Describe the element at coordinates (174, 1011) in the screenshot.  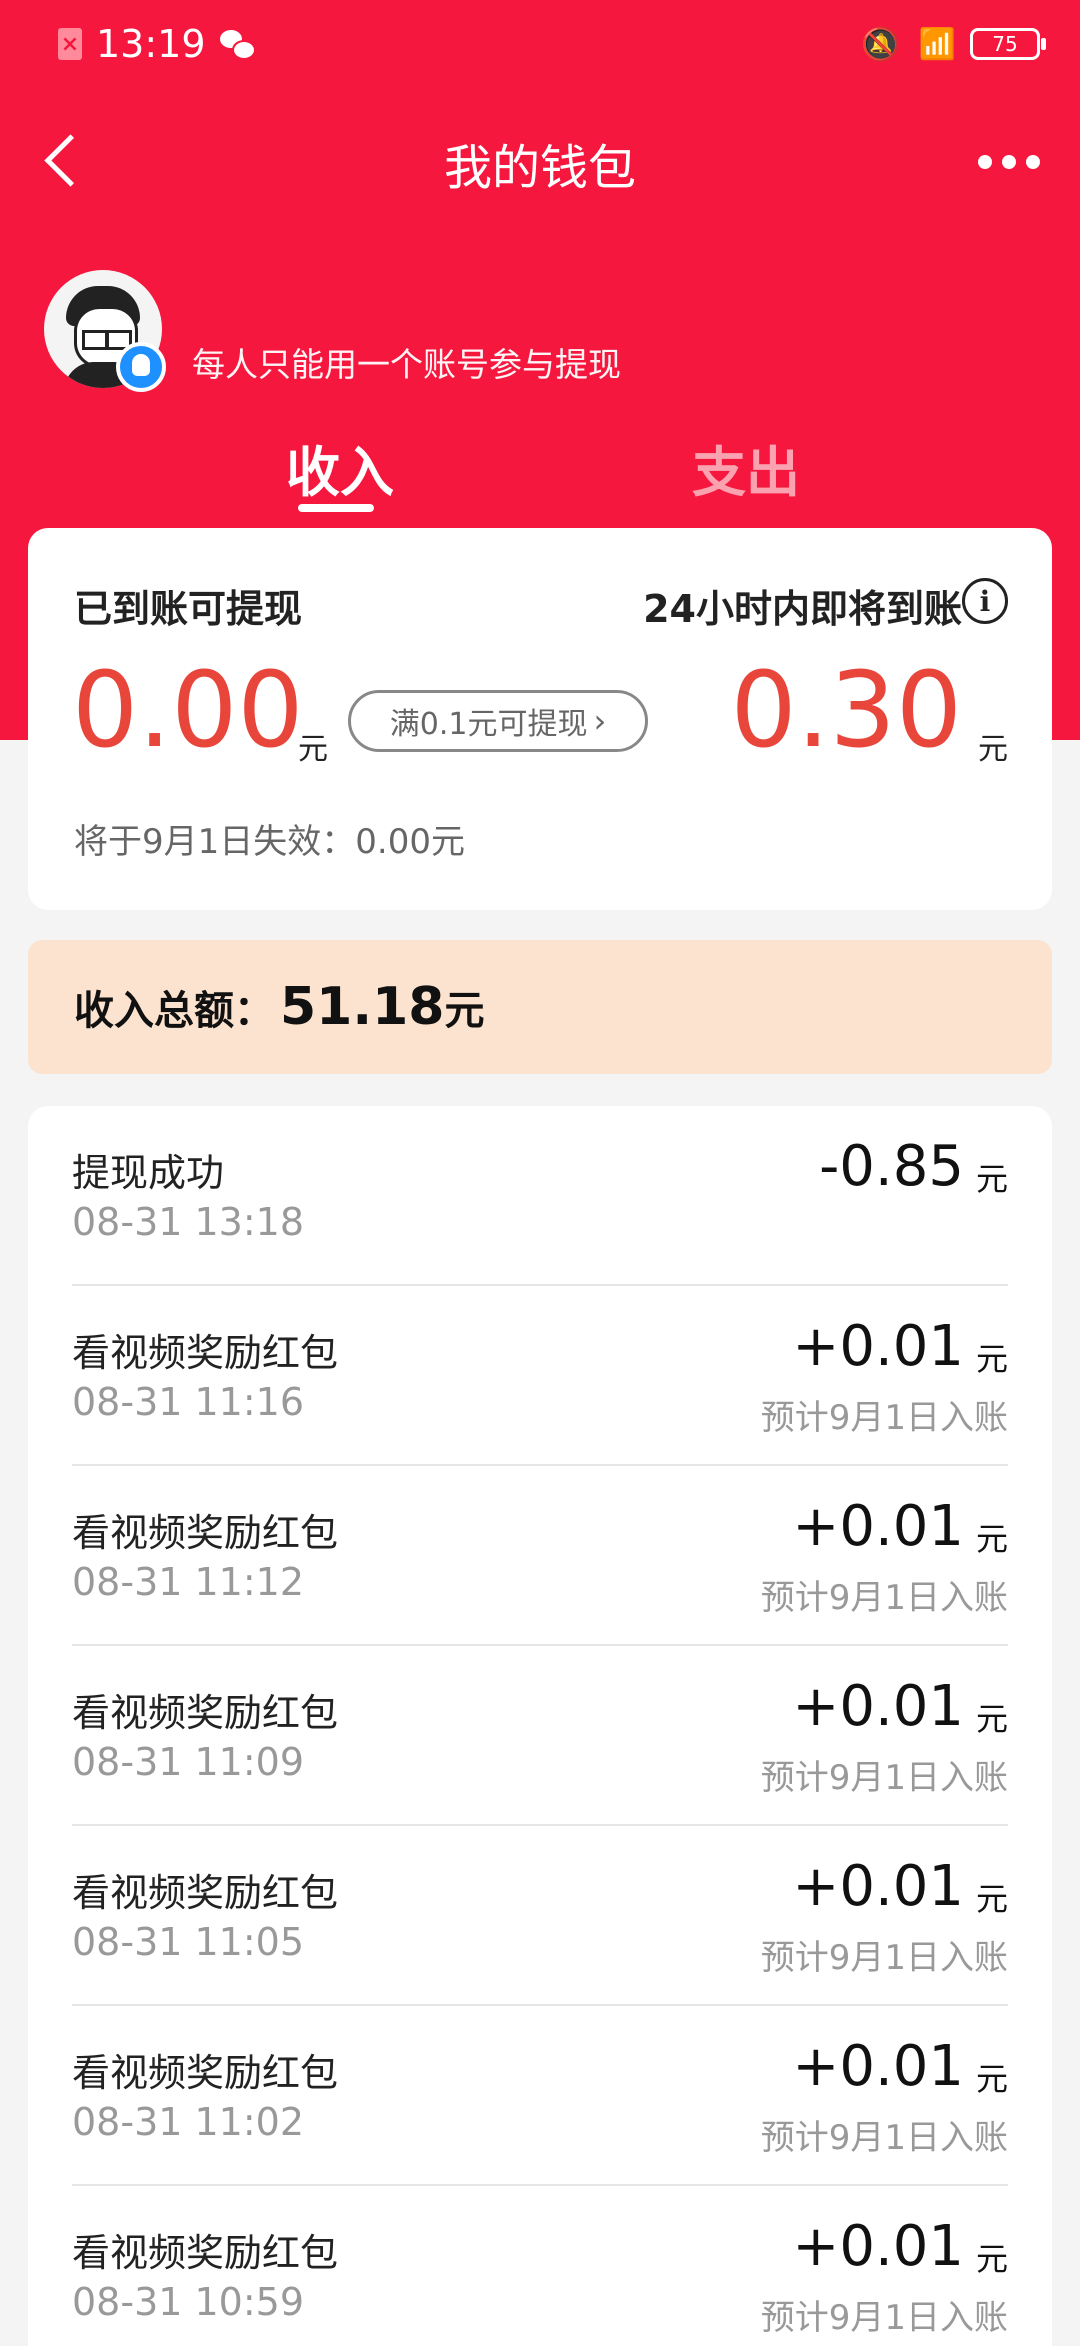
I see `income-total-label: 收入总额：` at that location.